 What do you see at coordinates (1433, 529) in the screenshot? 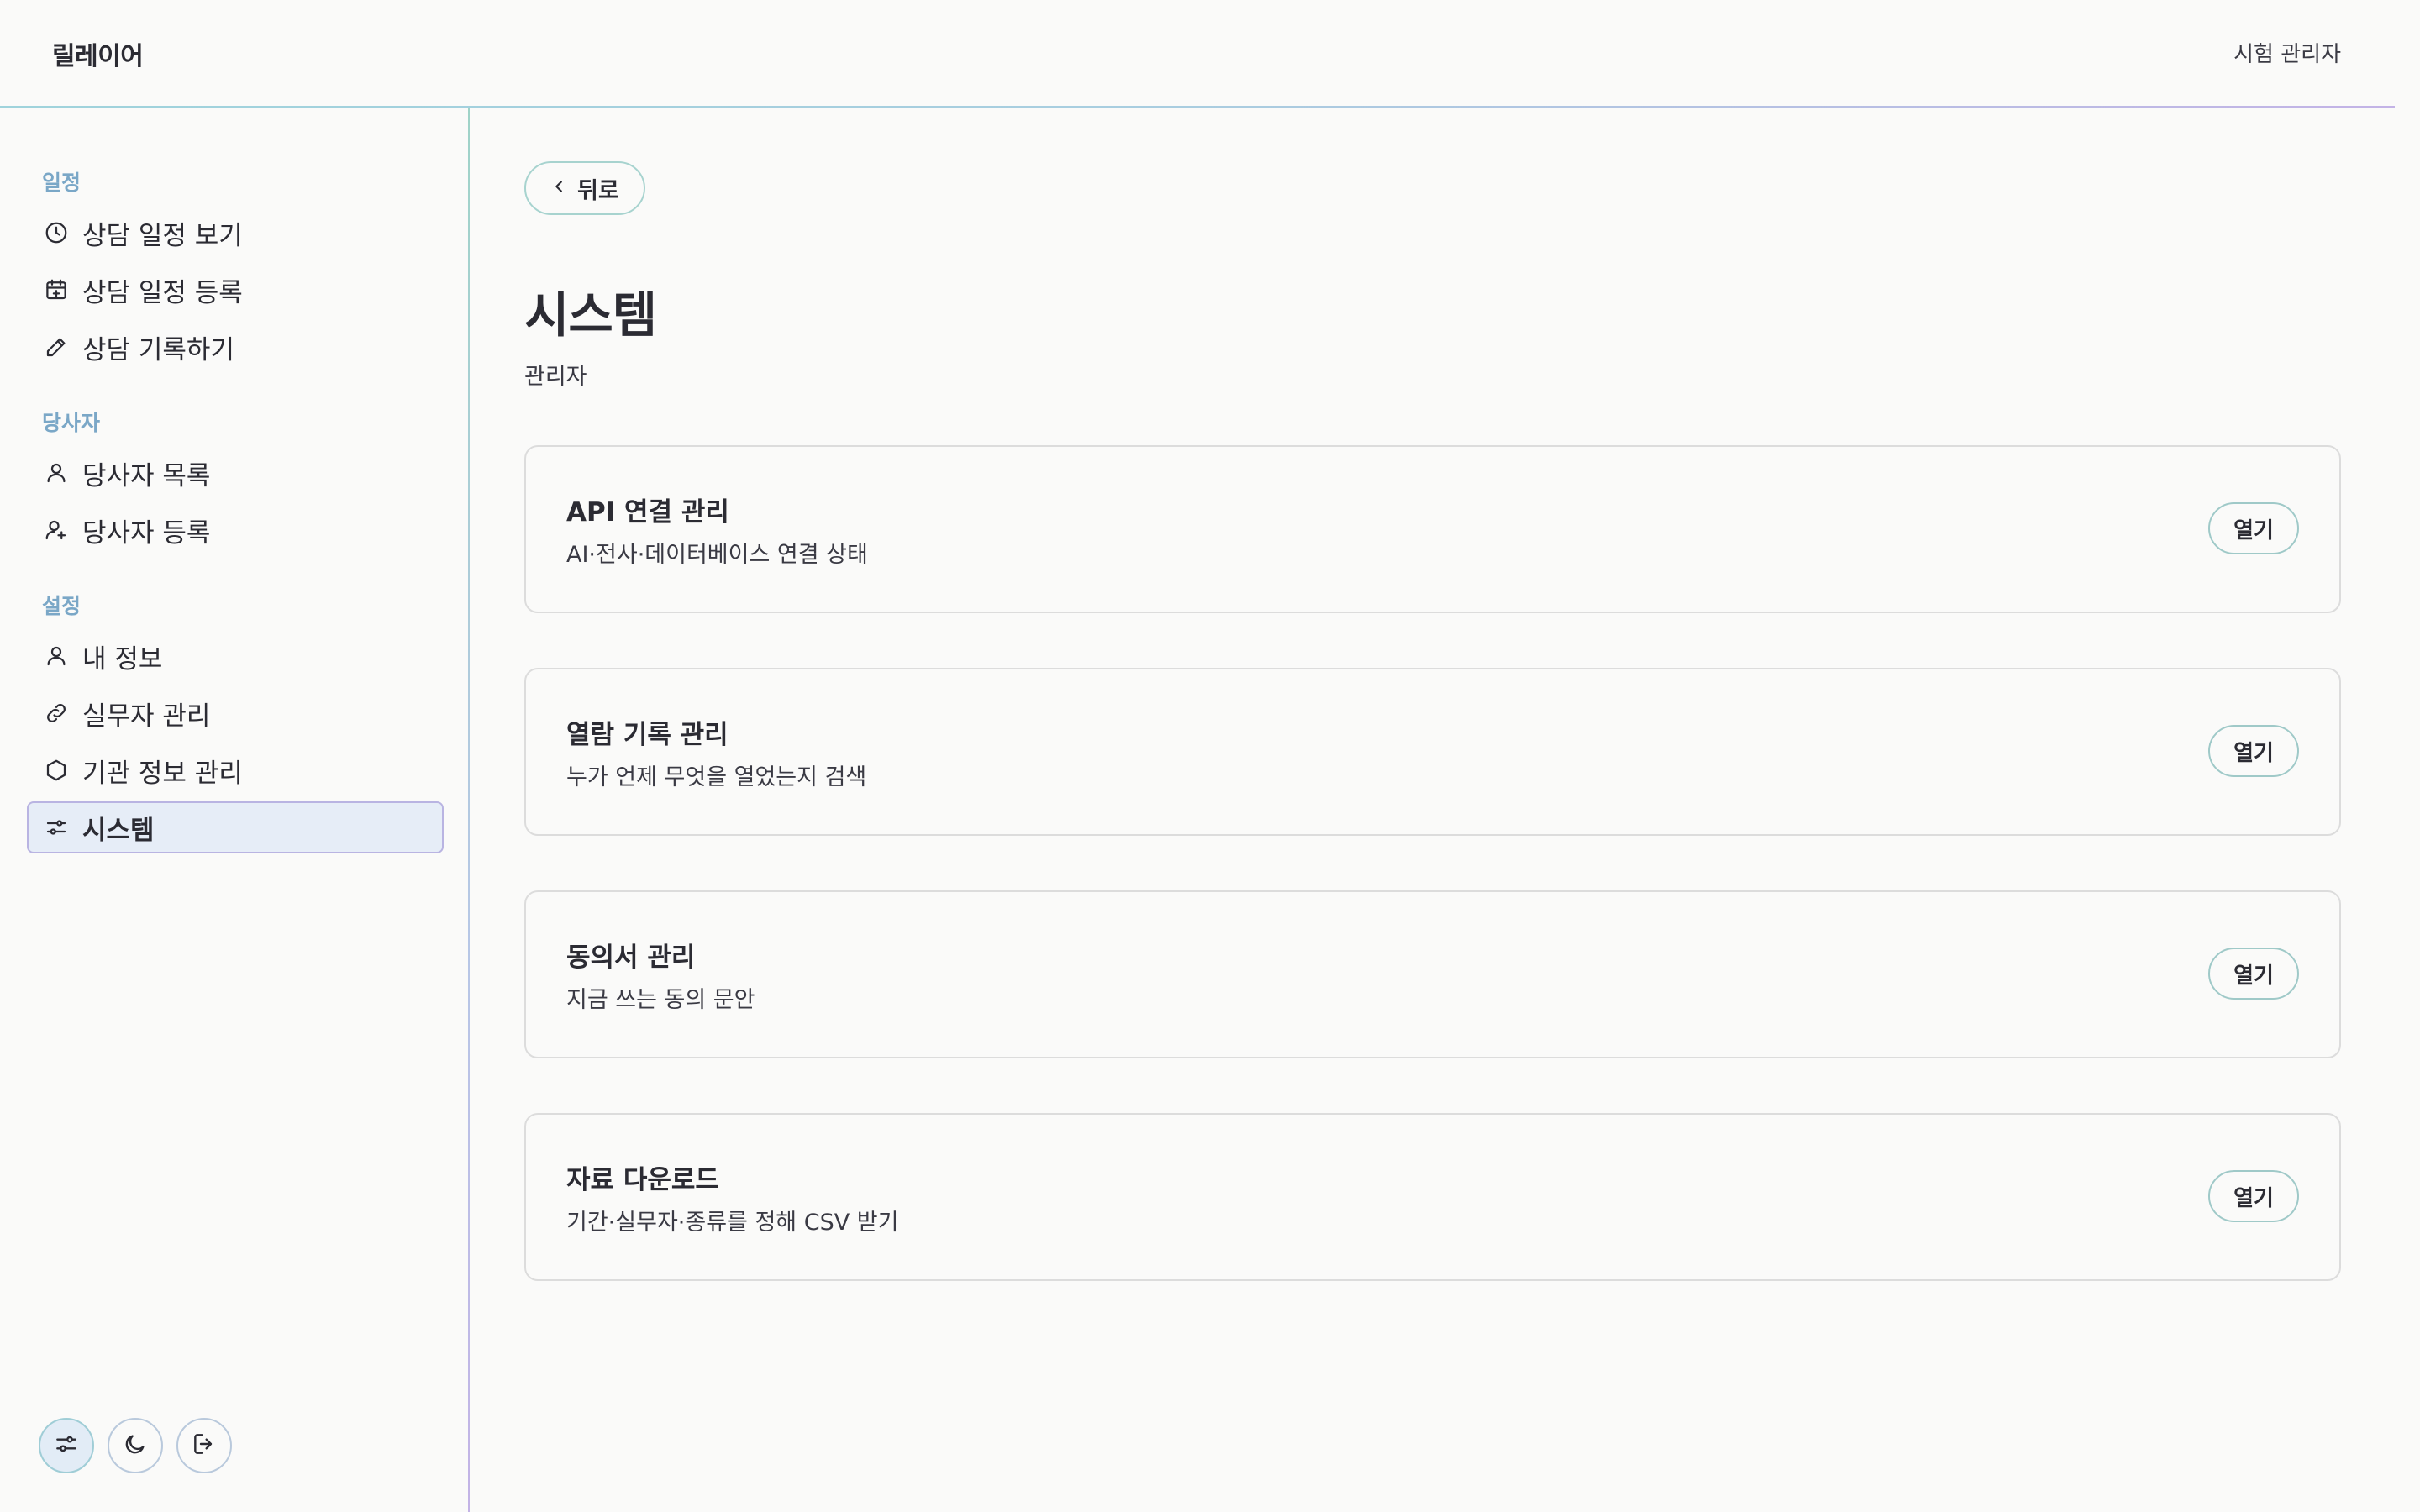
I see `card-api-connections: API 연결 관리 AI·전사·데이터베이스 연결 상태 열기` at bounding box center [1433, 529].